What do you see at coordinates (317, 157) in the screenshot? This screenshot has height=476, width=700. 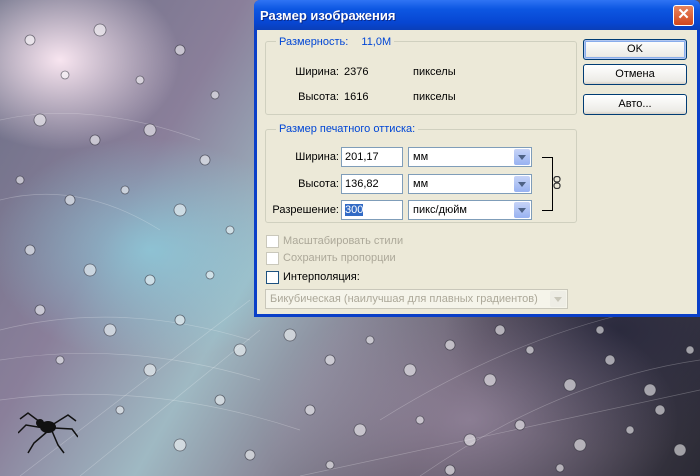 I see `doc-width-label: Ширина:` at bounding box center [317, 157].